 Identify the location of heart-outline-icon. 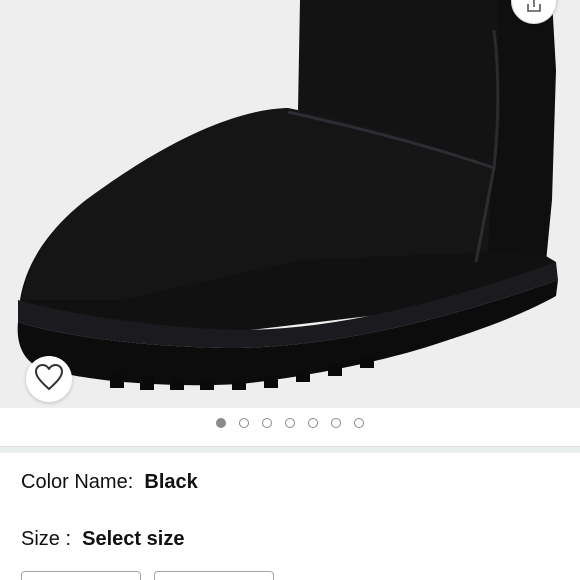
(49, 379).